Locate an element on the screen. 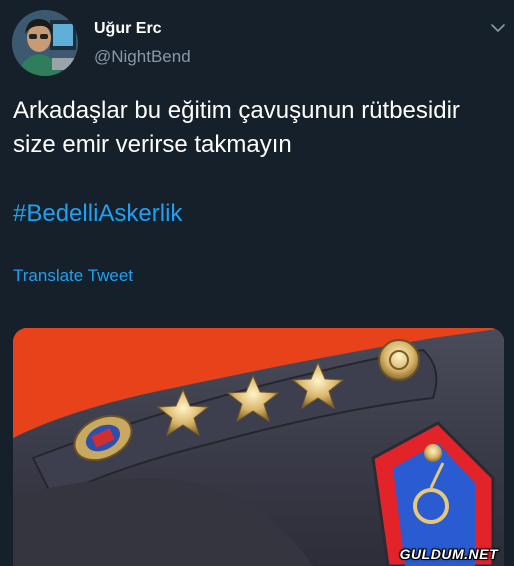  chevron-down-icon is located at coordinates (498, 28).